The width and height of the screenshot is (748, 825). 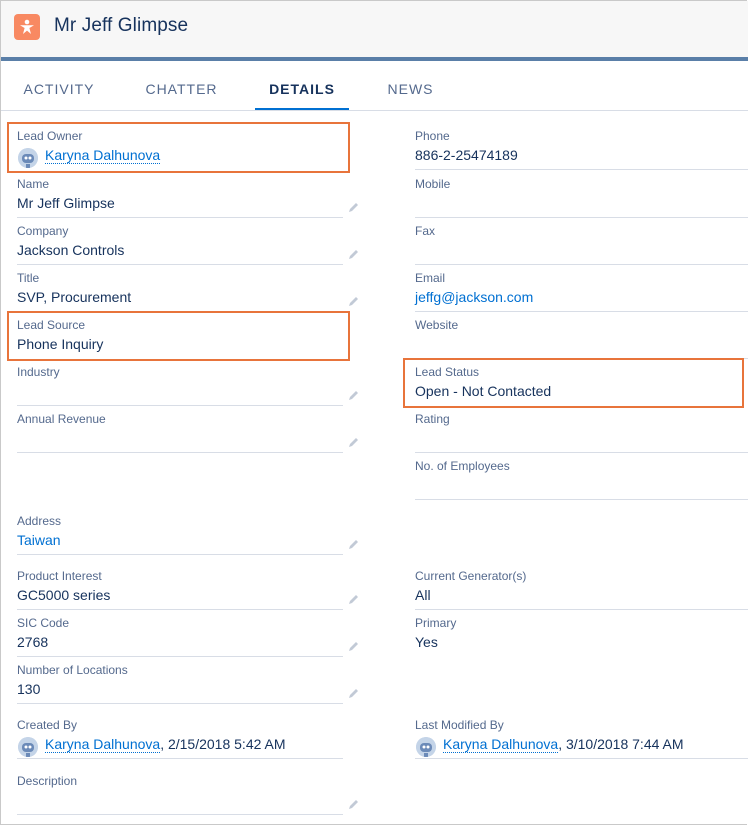 What do you see at coordinates (59, 576) in the screenshot?
I see `field-label: Product Interest` at bounding box center [59, 576].